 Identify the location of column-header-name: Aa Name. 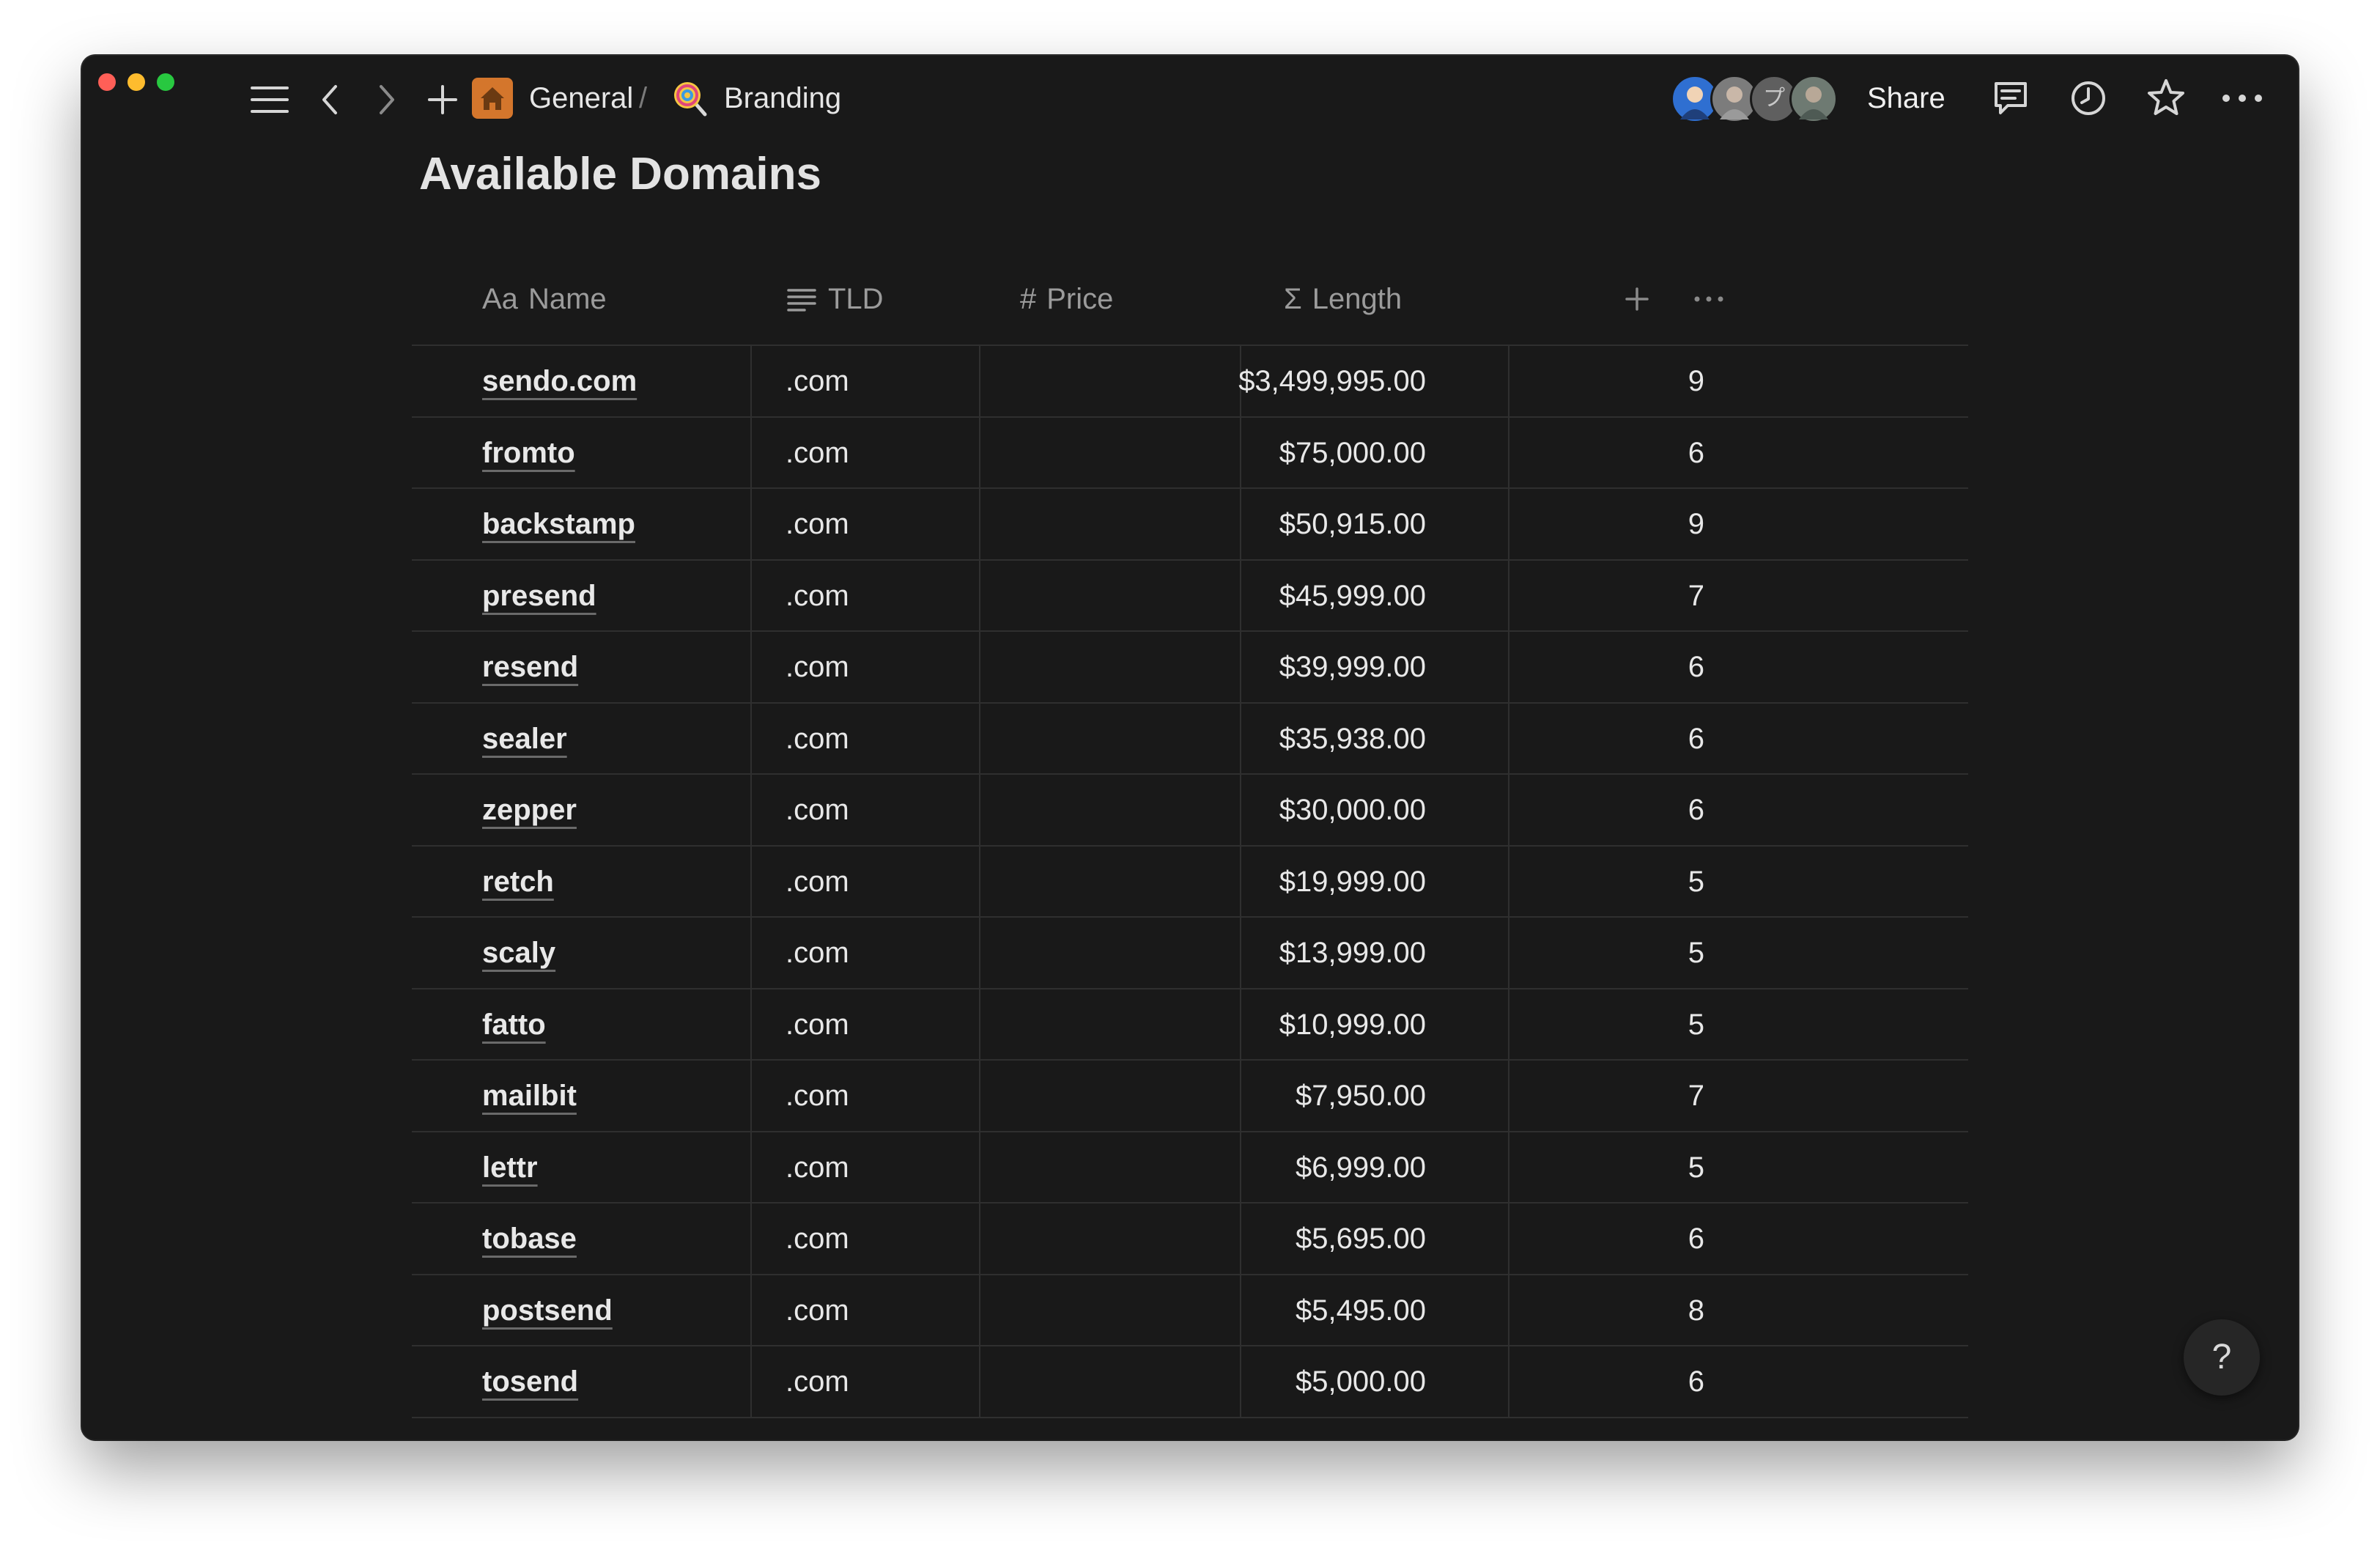
(544, 299).